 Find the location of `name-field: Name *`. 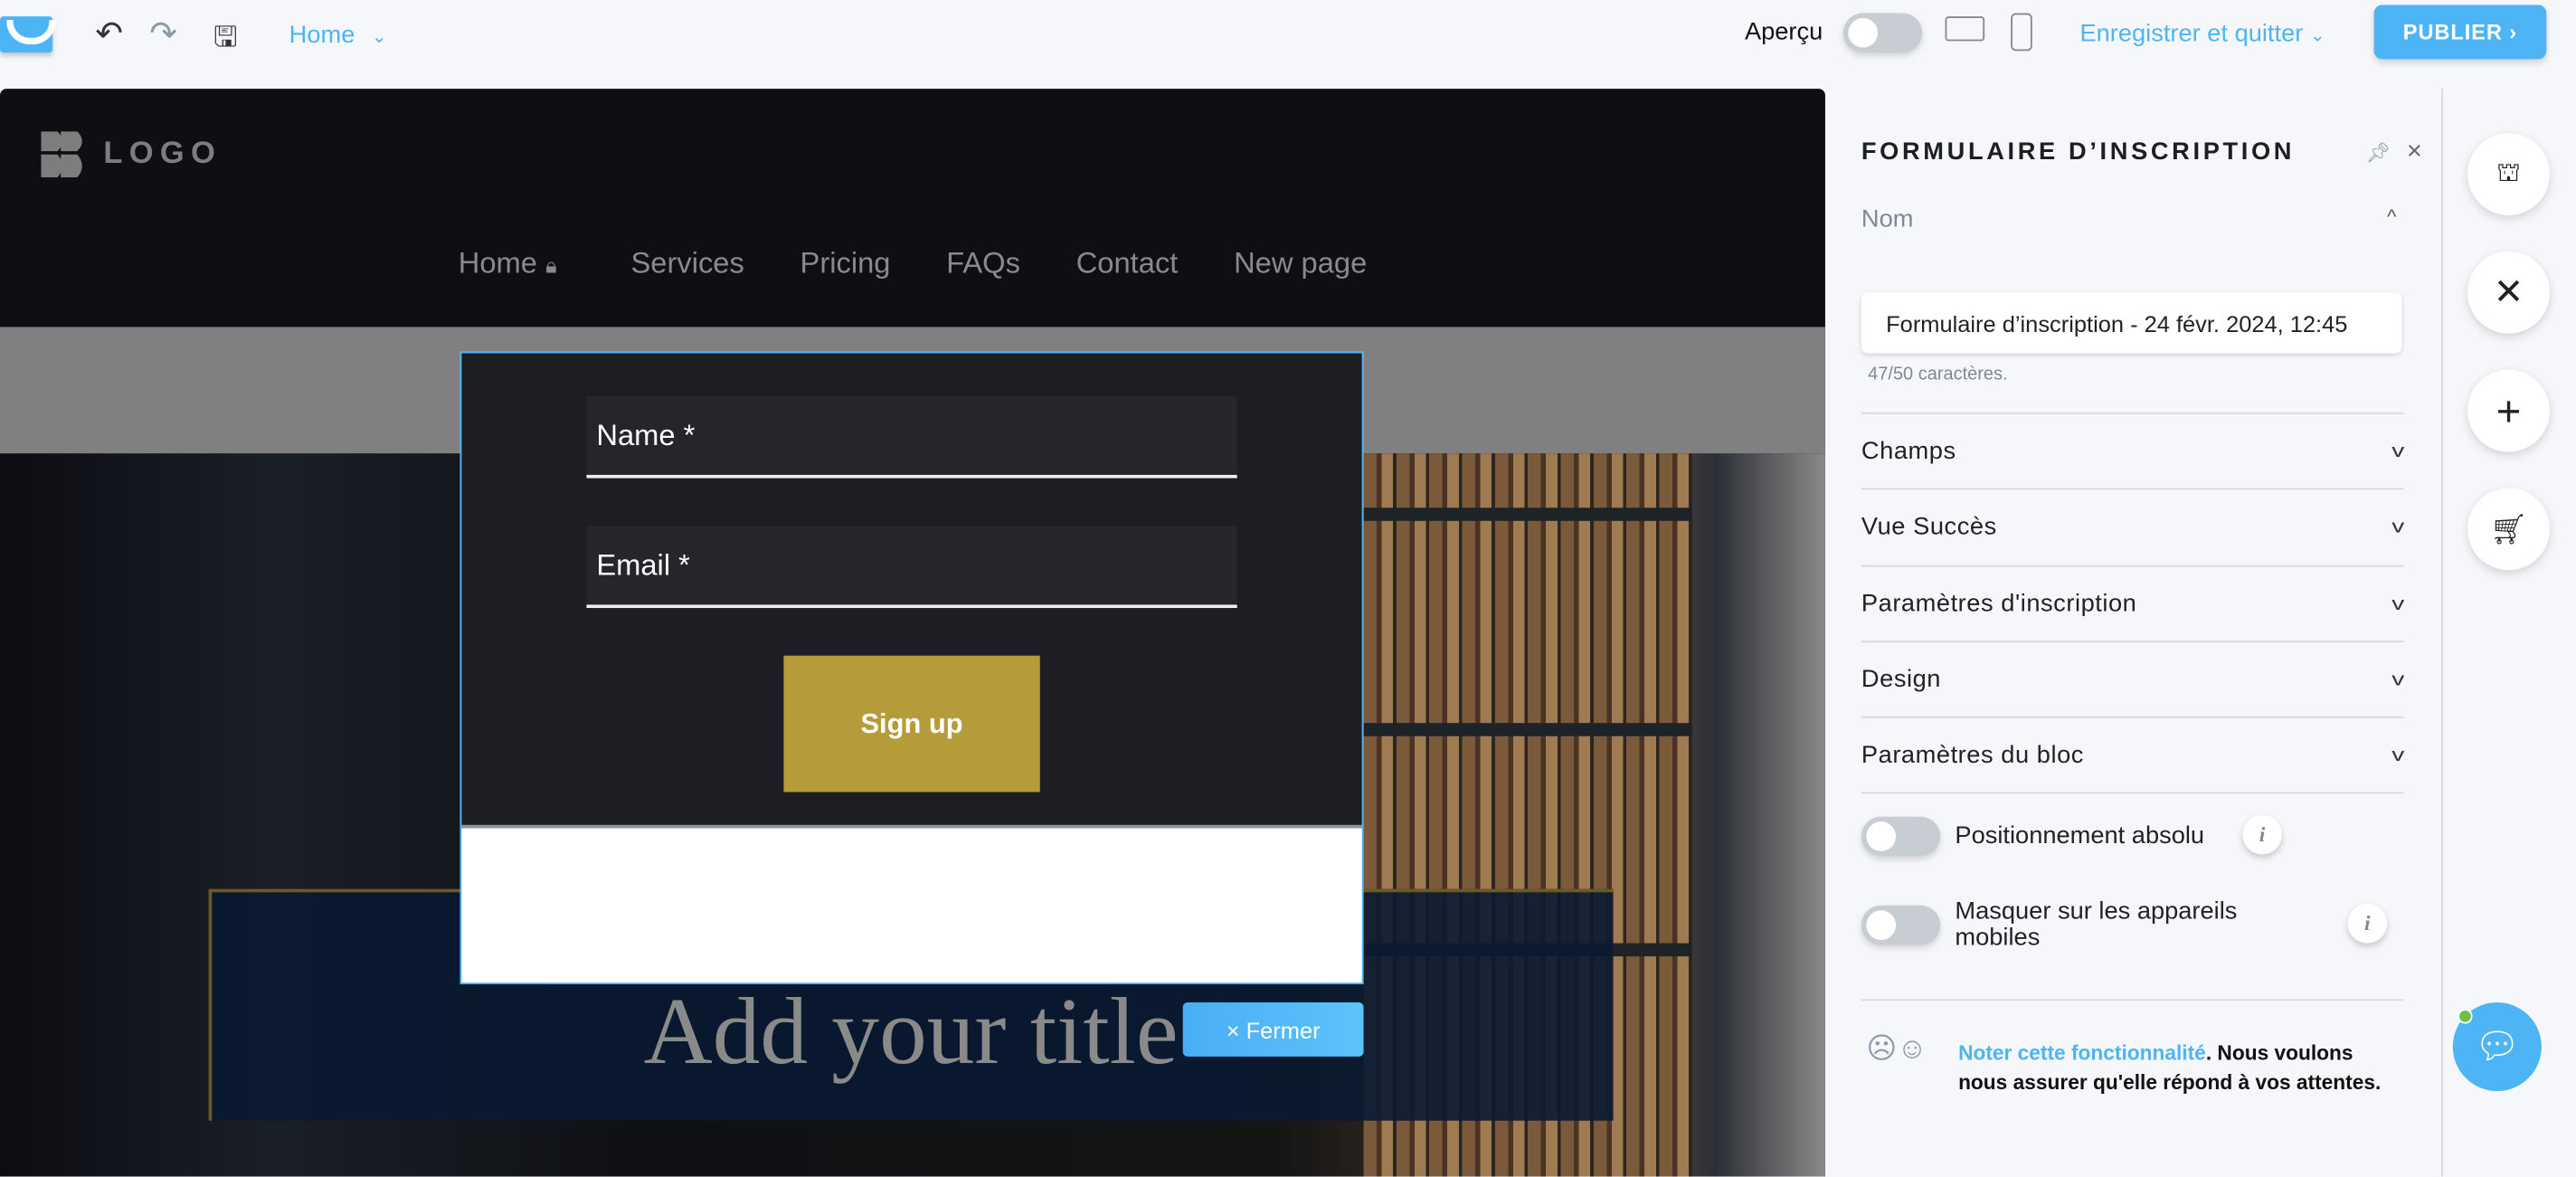

name-field: Name * is located at coordinates (912, 437).